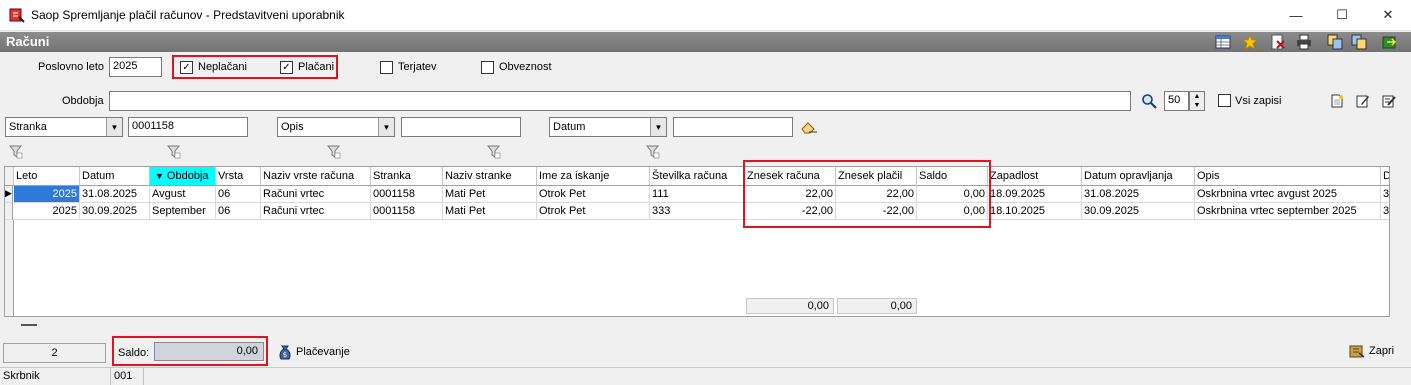 Image resolution: width=1411 pixels, height=385 pixels. Describe the element at coordinates (123, 376) in the screenshot. I see `status-code: 001` at that location.